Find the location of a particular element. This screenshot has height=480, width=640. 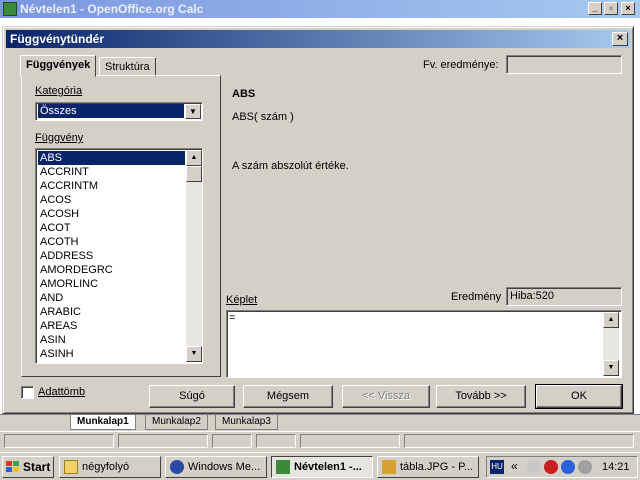

back-button: << Vissza is located at coordinates (386, 396).